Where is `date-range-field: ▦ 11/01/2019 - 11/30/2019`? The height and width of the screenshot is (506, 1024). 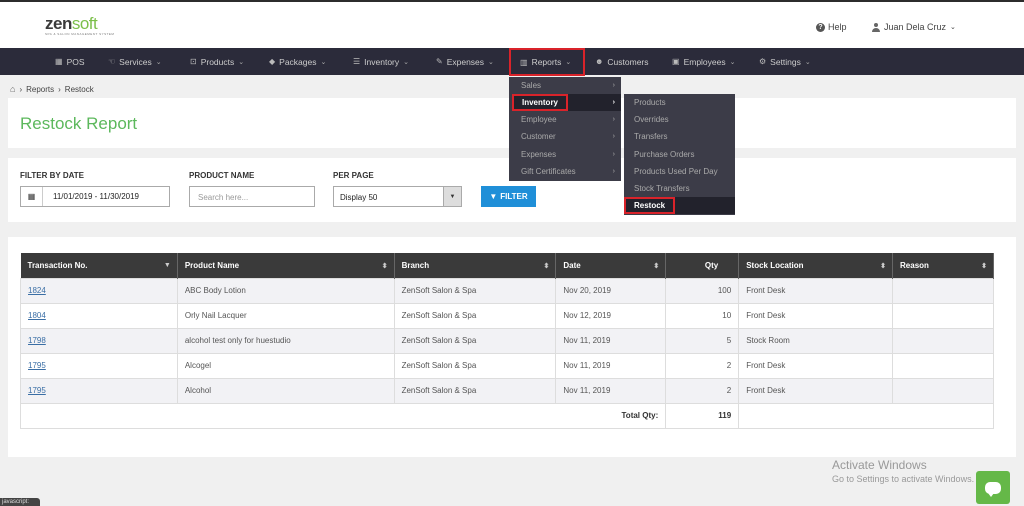 date-range-field: ▦ 11/01/2019 - 11/30/2019 is located at coordinates (95, 196).